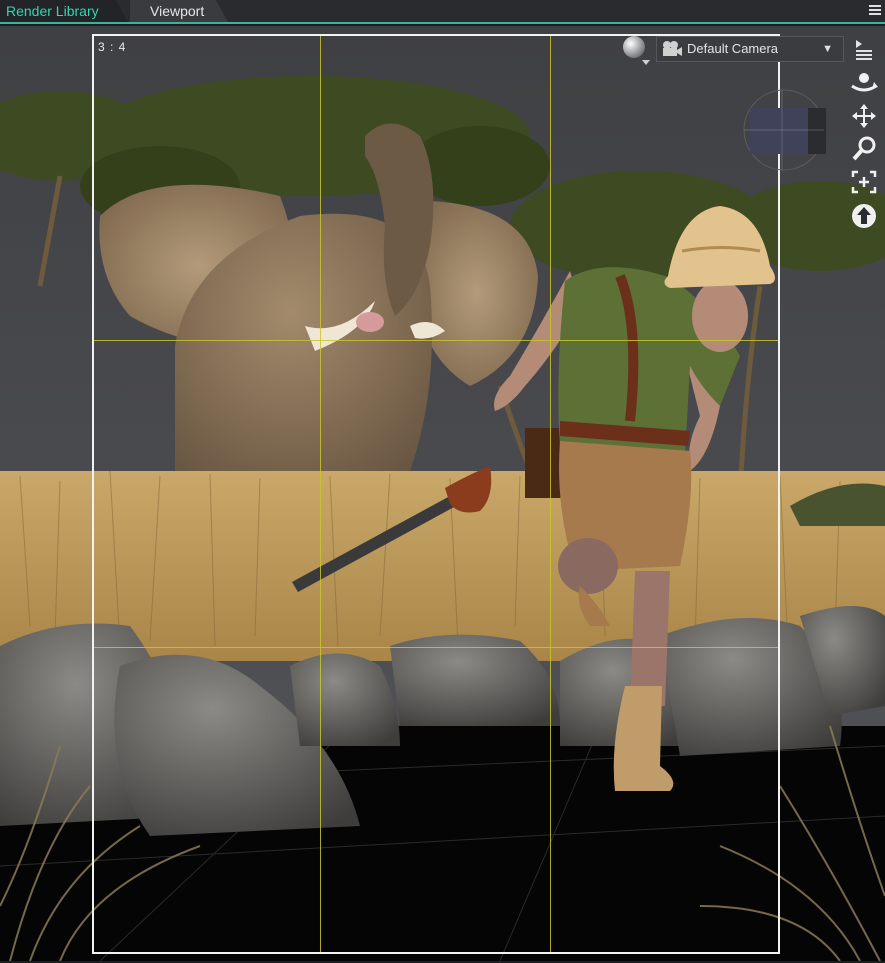  I want to click on panel-tab-bar: Render Library Viewport, so click(442, 12).